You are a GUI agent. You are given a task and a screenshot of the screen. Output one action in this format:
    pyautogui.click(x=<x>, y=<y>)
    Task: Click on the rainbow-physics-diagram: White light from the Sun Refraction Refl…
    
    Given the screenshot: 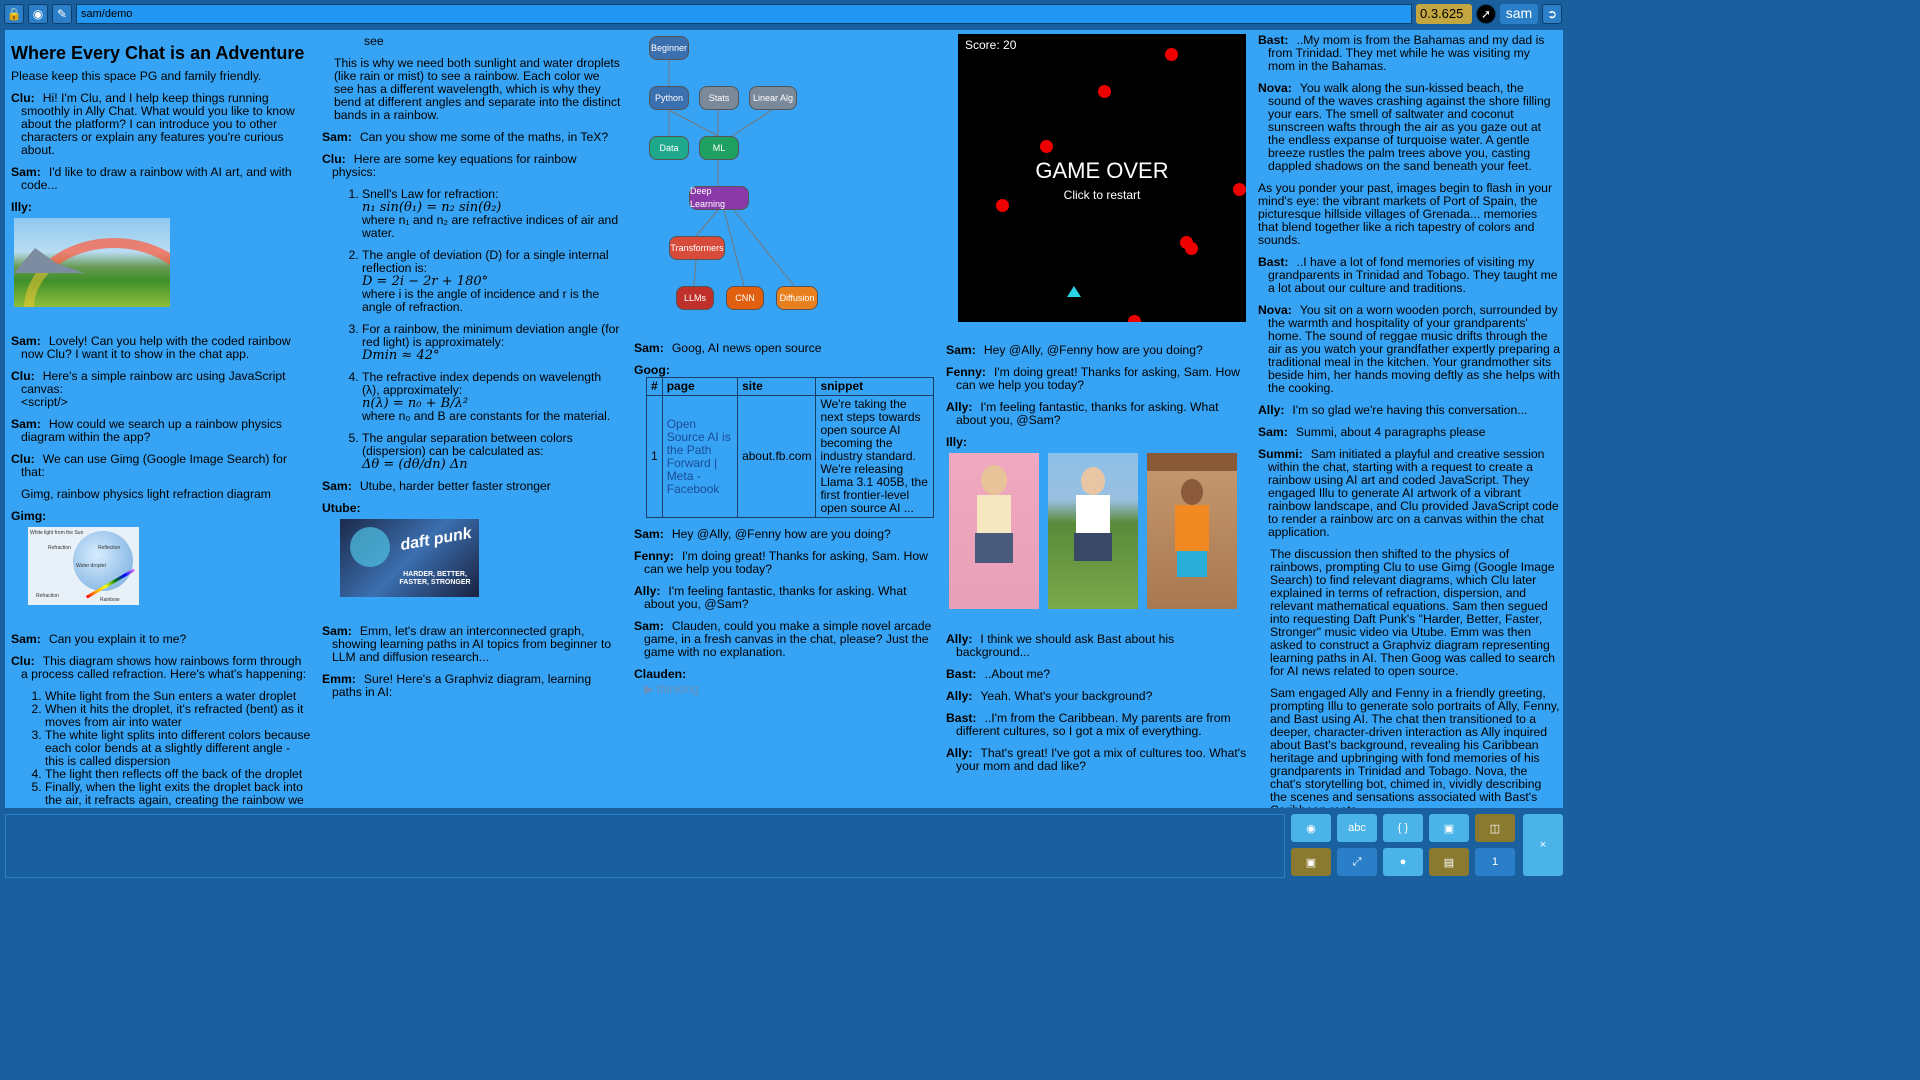 What is the action you would take?
    pyautogui.click(x=83, y=566)
    